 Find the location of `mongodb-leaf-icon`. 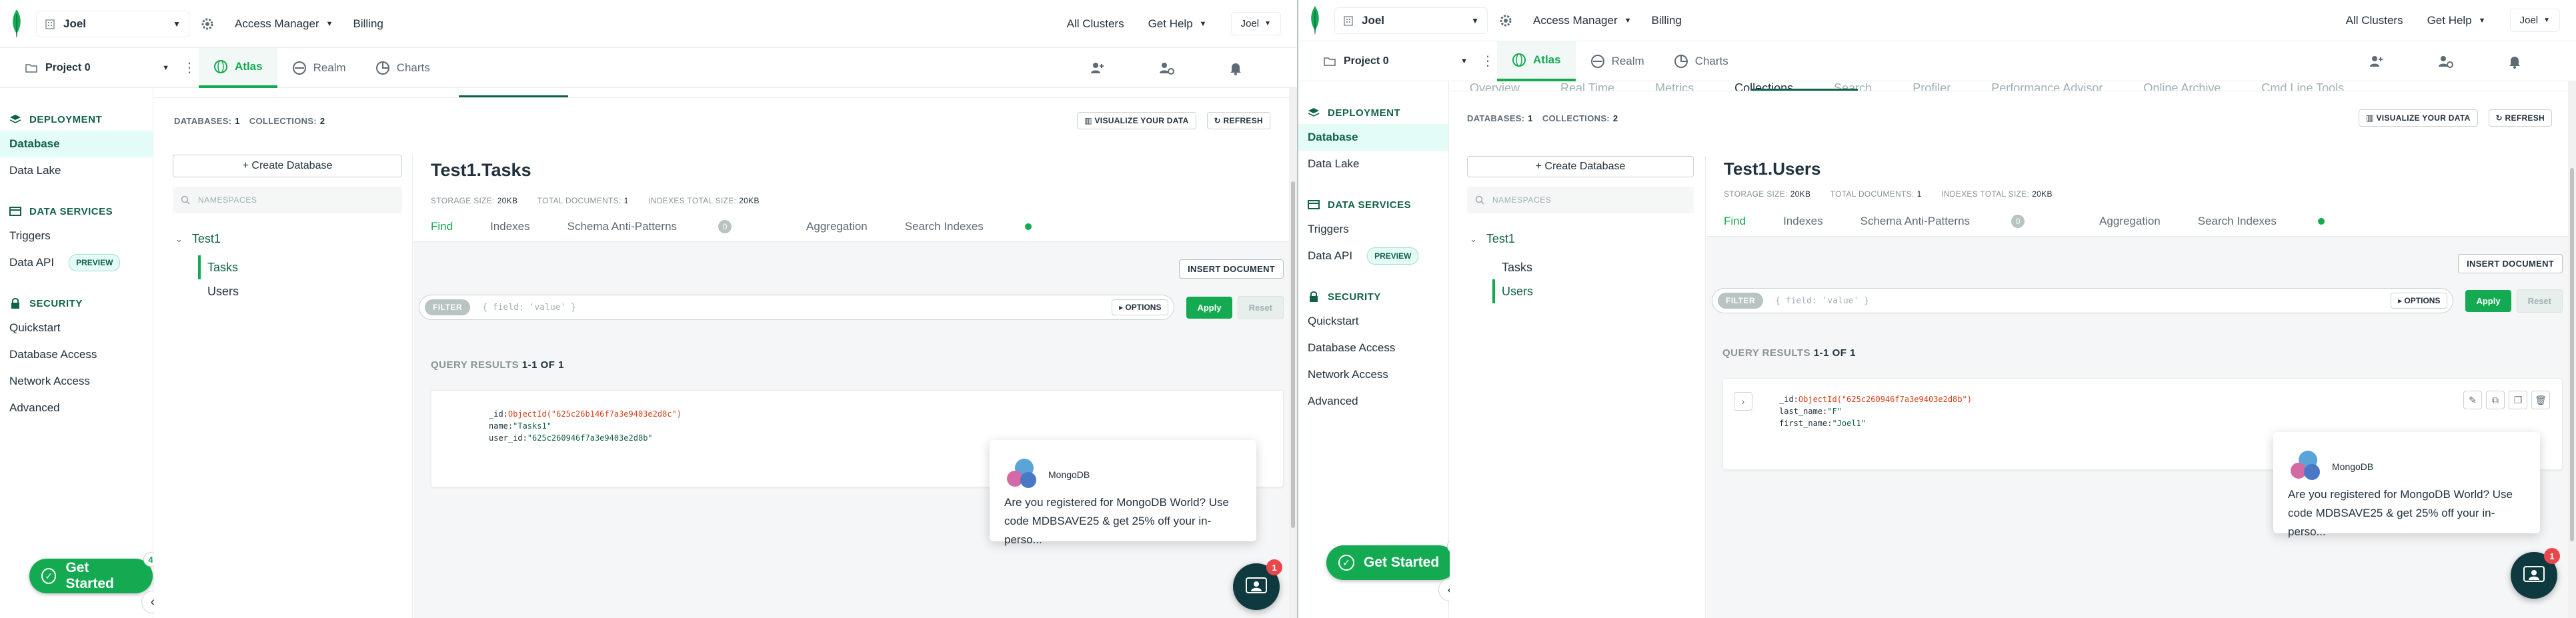

mongodb-leaf-icon is located at coordinates (16, 24).